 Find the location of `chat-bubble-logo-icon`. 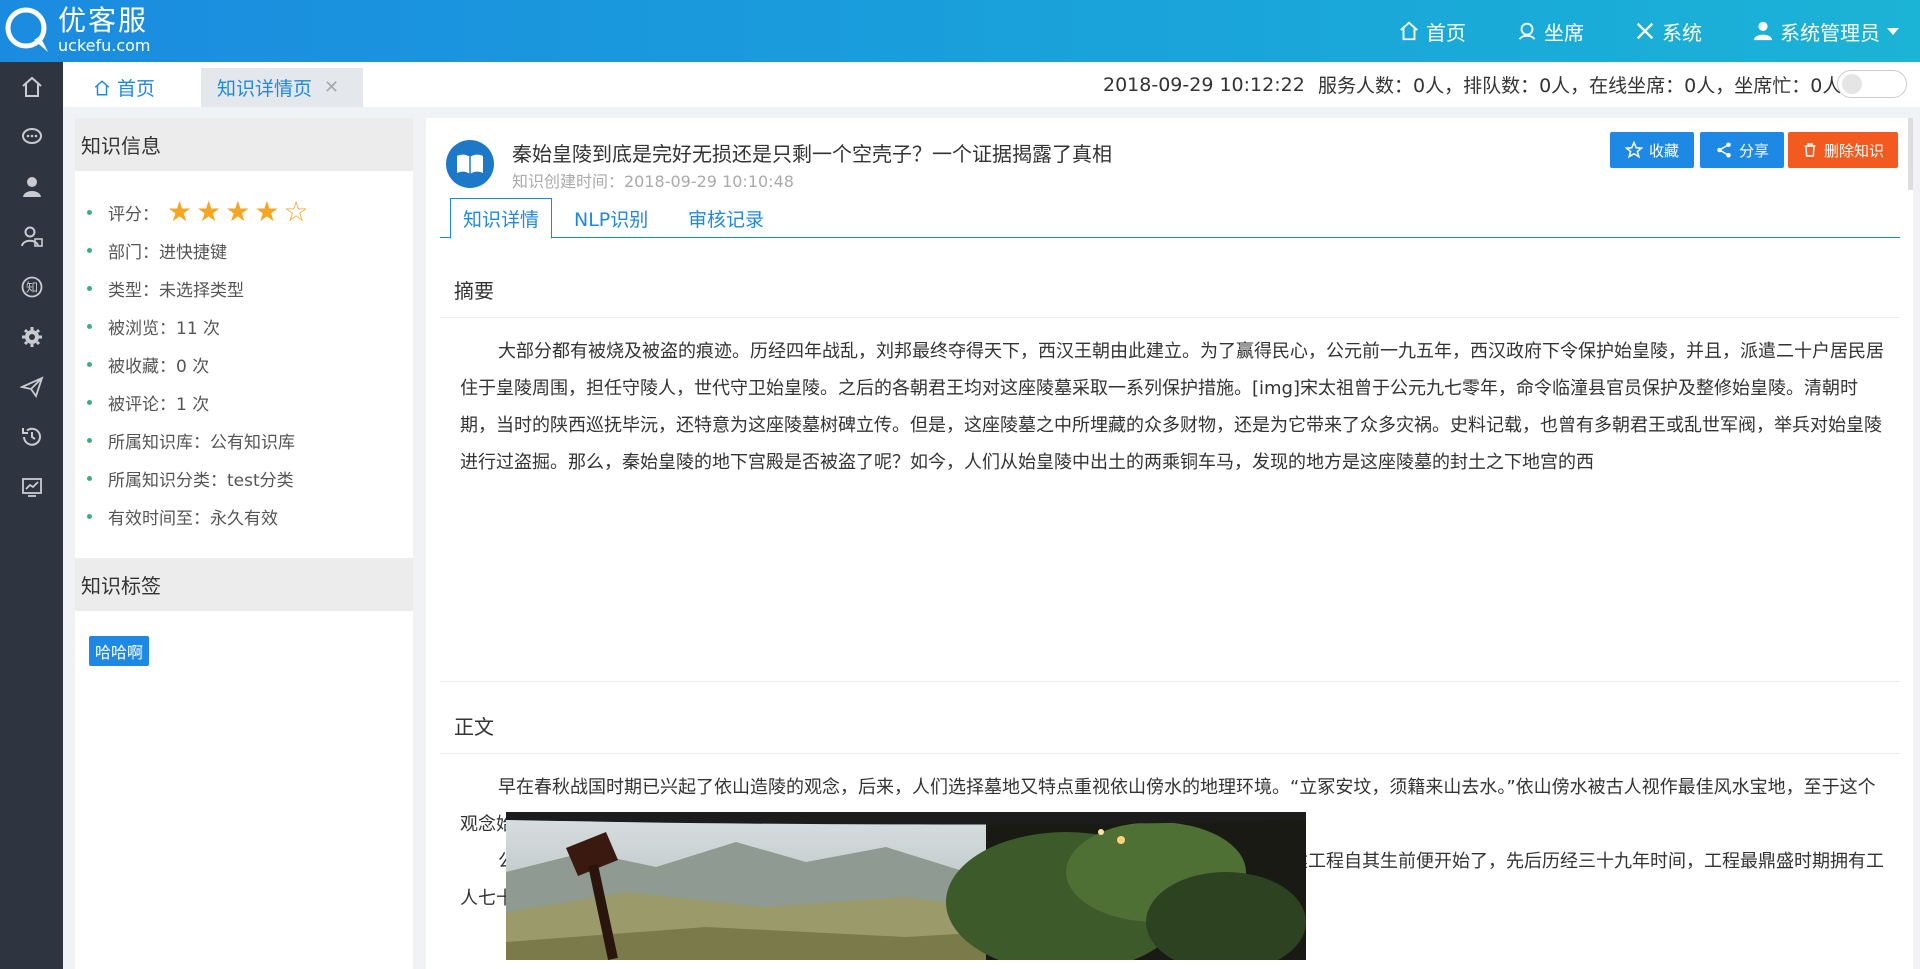

chat-bubble-logo-icon is located at coordinates (28, 30).